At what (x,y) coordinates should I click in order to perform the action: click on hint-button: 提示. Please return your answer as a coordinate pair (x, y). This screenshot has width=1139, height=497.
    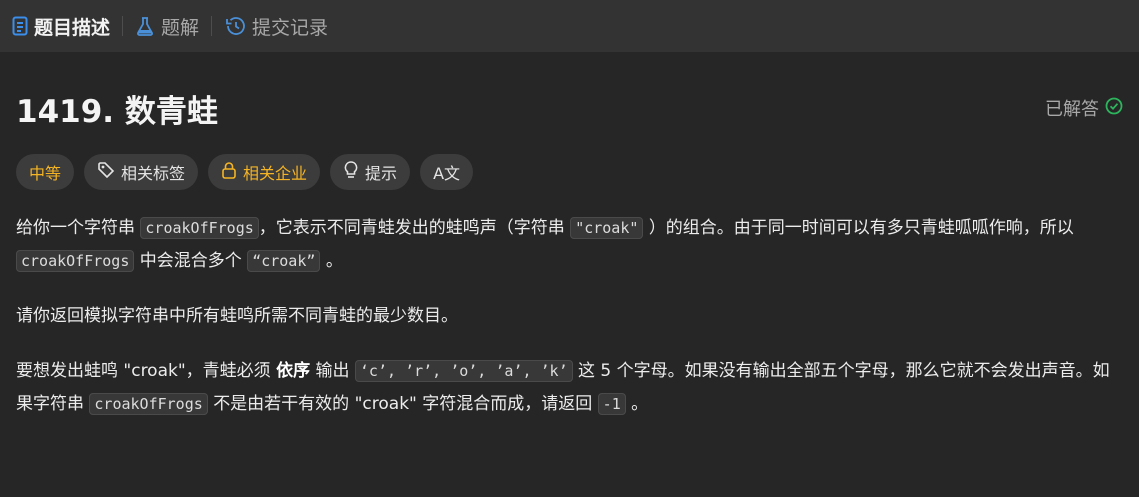
    Looking at the image, I should click on (370, 172).